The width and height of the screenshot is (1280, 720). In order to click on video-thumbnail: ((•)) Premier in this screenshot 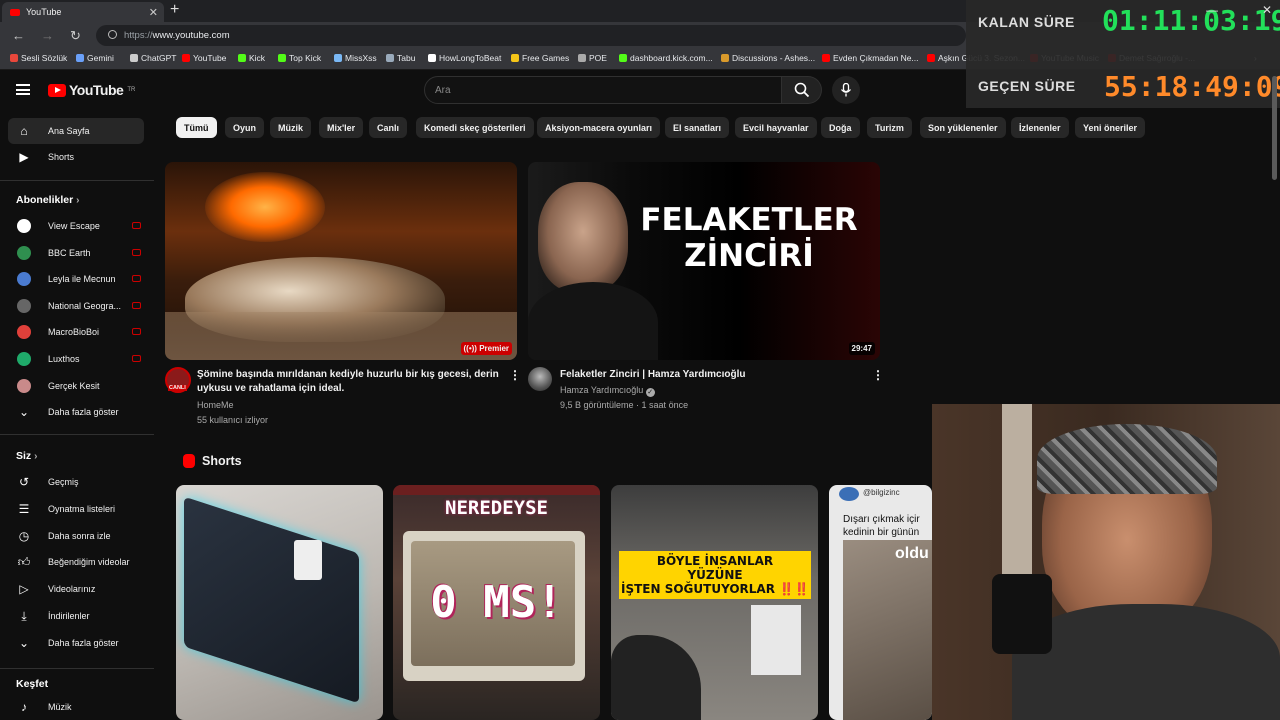, I will do `click(341, 261)`.